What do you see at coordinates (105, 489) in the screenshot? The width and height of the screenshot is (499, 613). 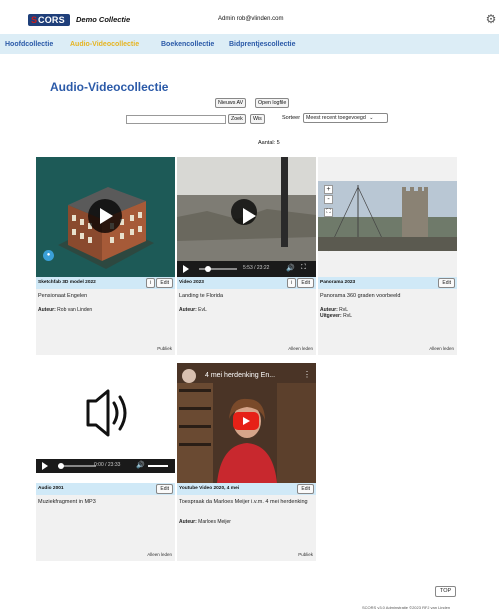 I see `card-header: Audio 2001 Edit` at bounding box center [105, 489].